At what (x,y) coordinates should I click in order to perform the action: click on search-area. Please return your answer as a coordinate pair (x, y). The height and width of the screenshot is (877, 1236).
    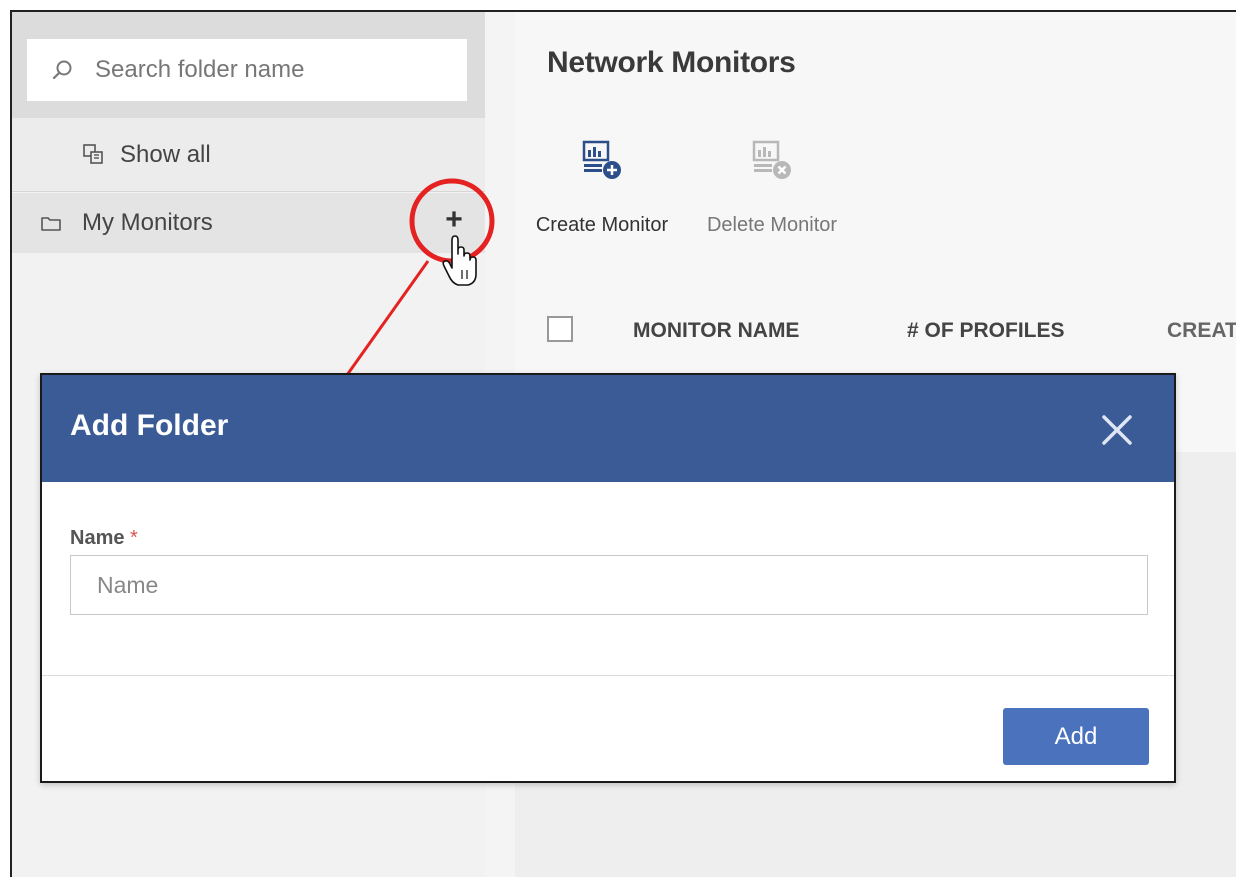
    Looking at the image, I should click on (248, 65).